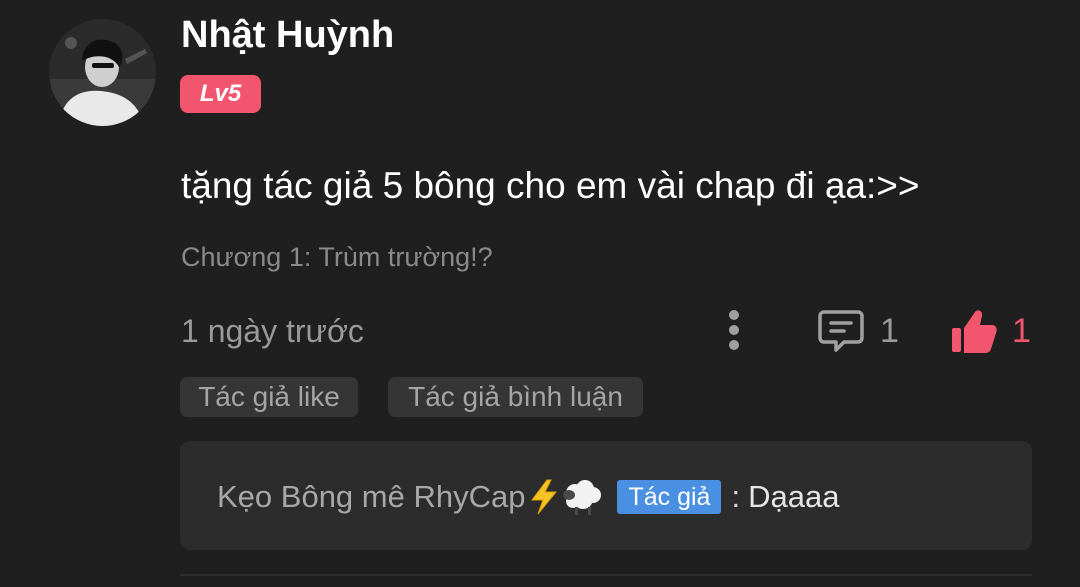 The height and width of the screenshot is (587, 1080). What do you see at coordinates (337, 257) in the screenshot?
I see `chapter-link: Chương 1: Trùm trường!?` at bounding box center [337, 257].